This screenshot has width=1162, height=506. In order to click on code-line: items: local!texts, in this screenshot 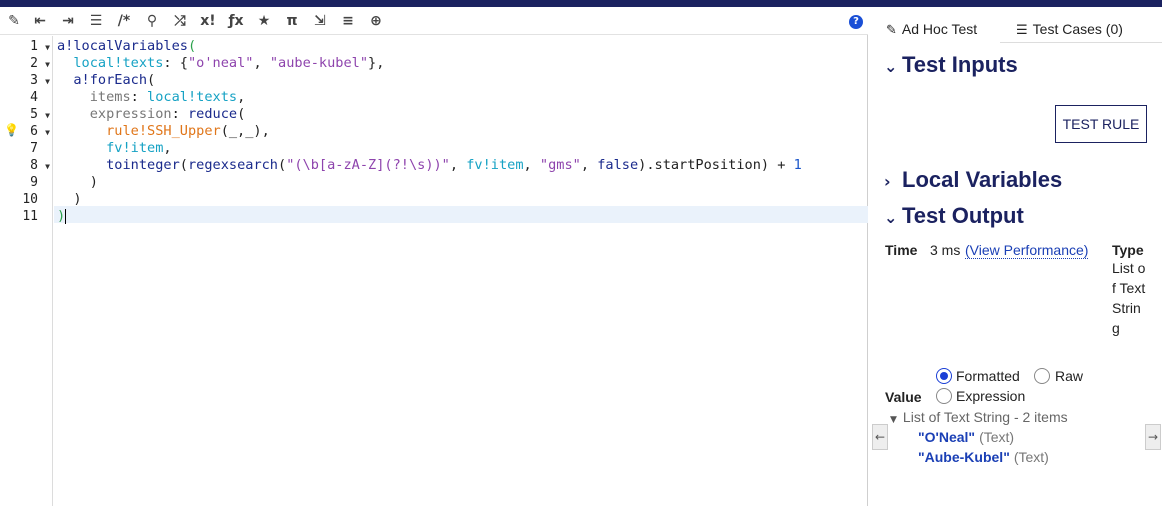, I will do `click(167, 97)`.